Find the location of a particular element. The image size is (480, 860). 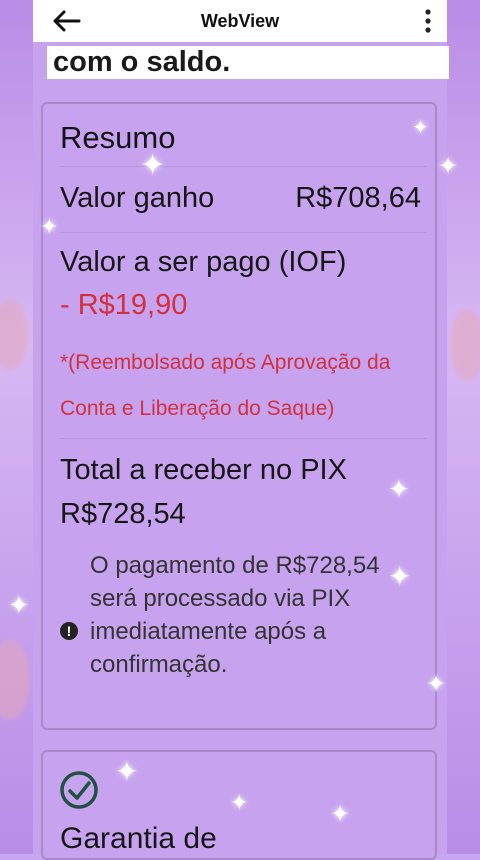

intro-text: com o saldo. is located at coordinates (248, 62).